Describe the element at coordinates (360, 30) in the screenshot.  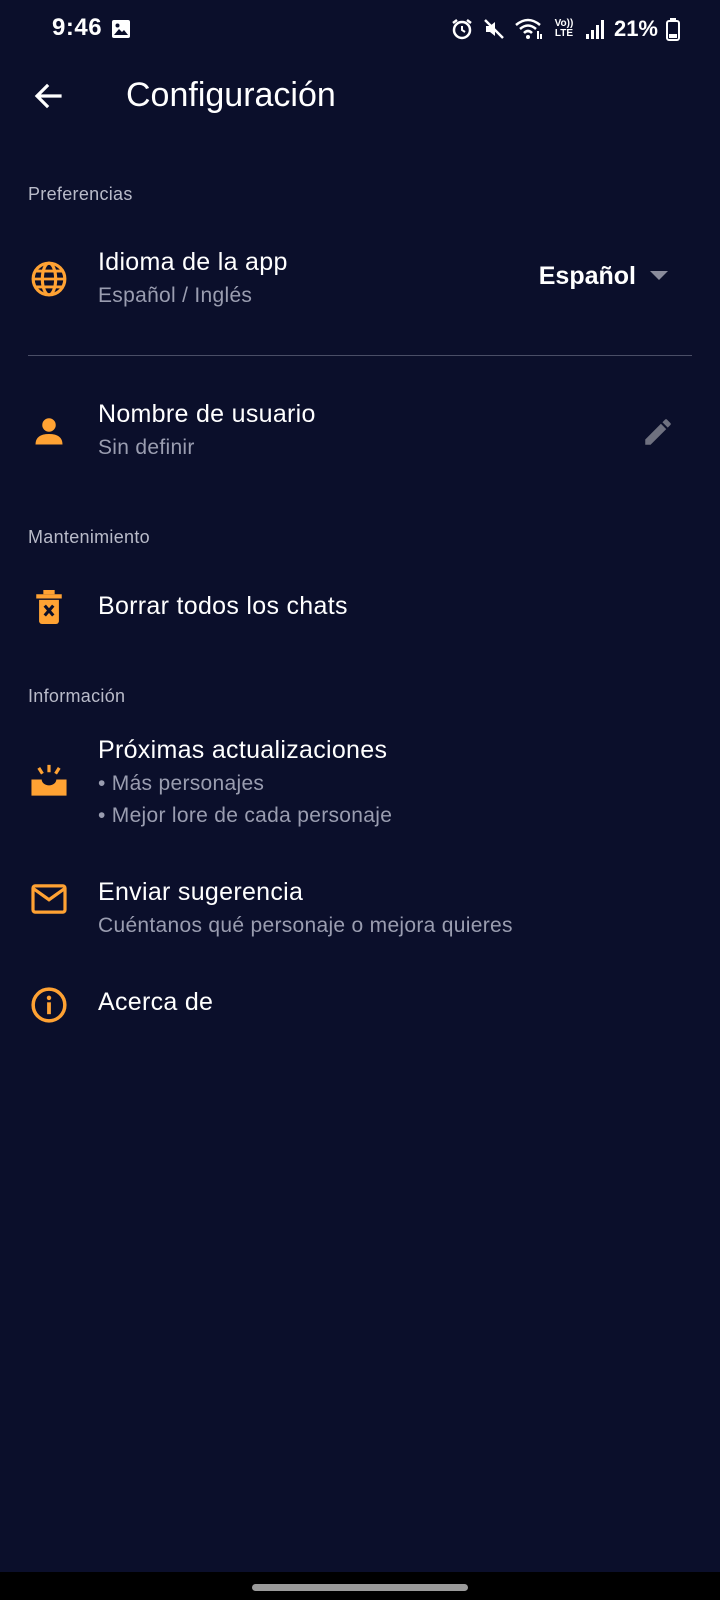
I see `status-bar: 9:46 Vo)) LTE 21%` at that location.